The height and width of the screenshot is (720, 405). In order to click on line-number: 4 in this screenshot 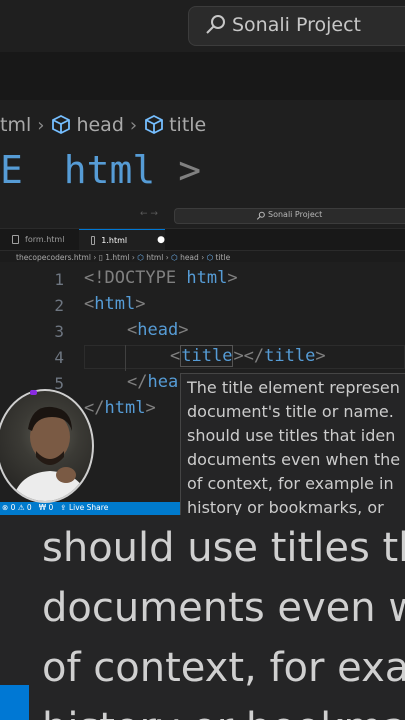, I will do `click(59, 357)`.